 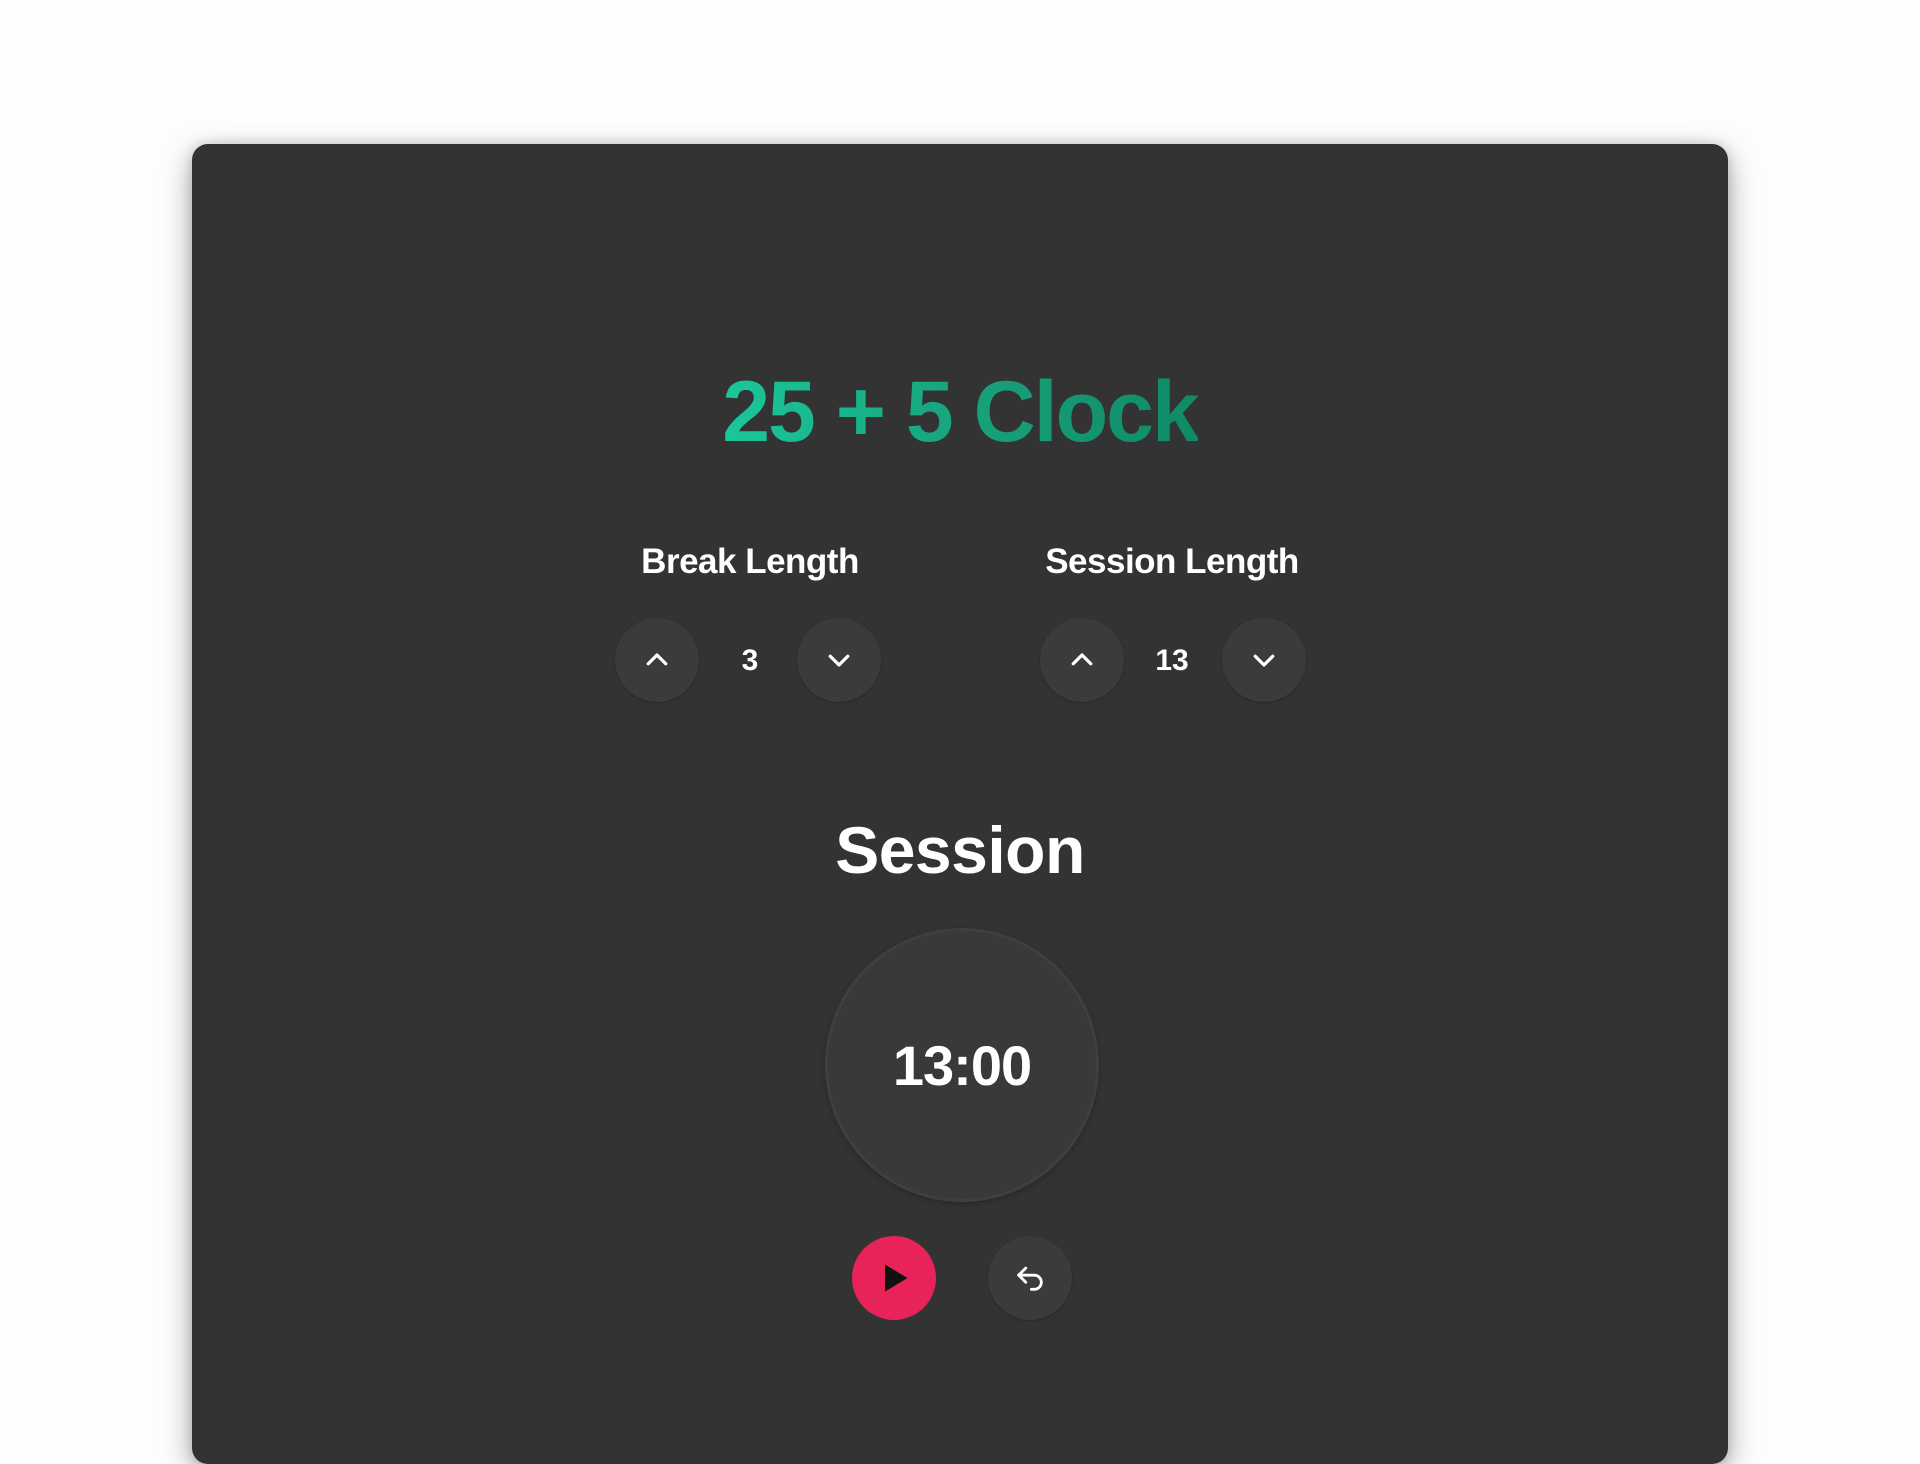 I want to click on session-length-value: 13, so click(x=1172, y=660).